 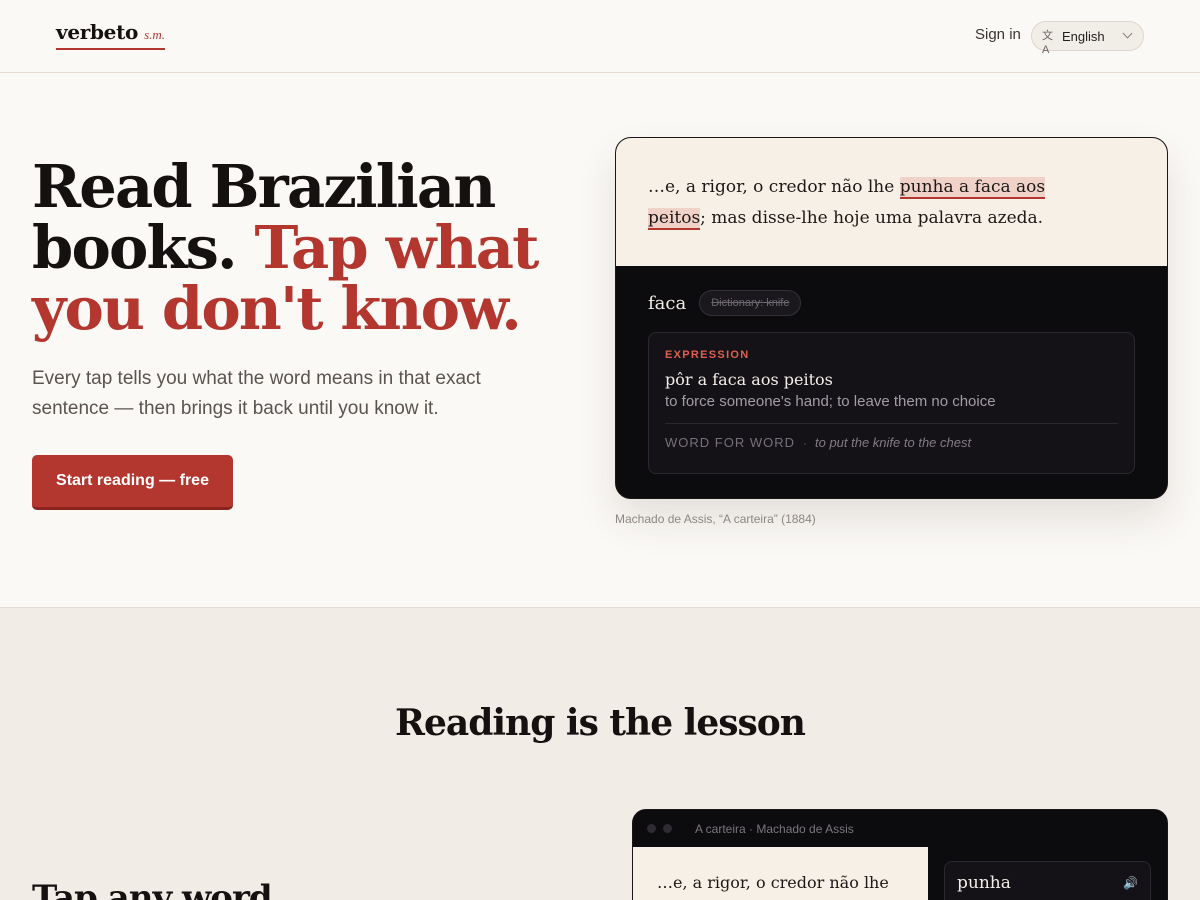 I want to click on app-word: punha, so click(x=984, y=883).